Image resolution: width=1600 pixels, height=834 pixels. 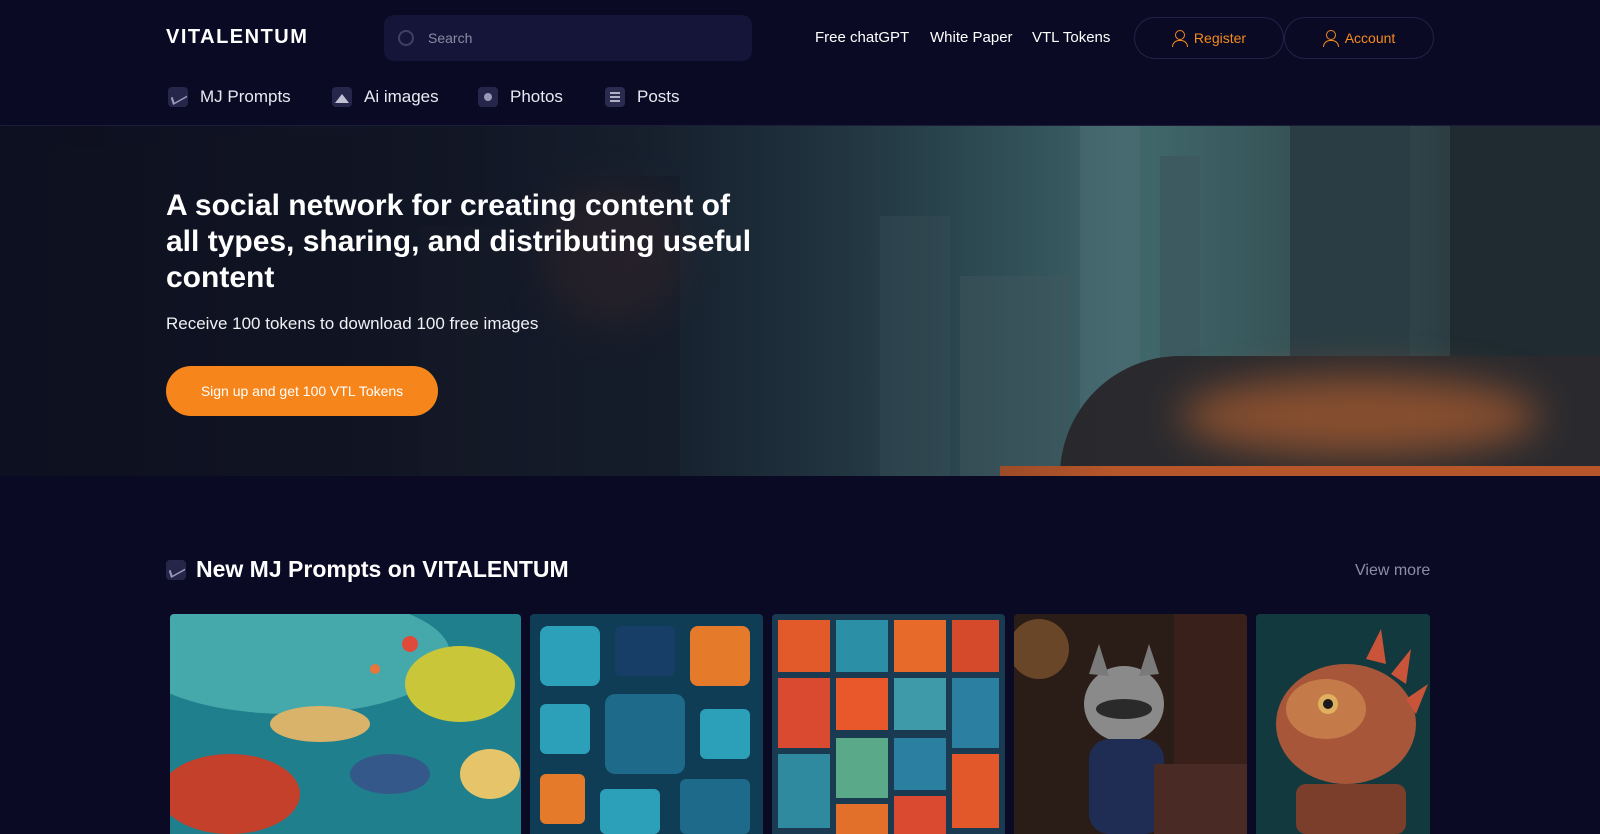 I want to click on orange-cats-artwork-image, so click(x=888, y=724).